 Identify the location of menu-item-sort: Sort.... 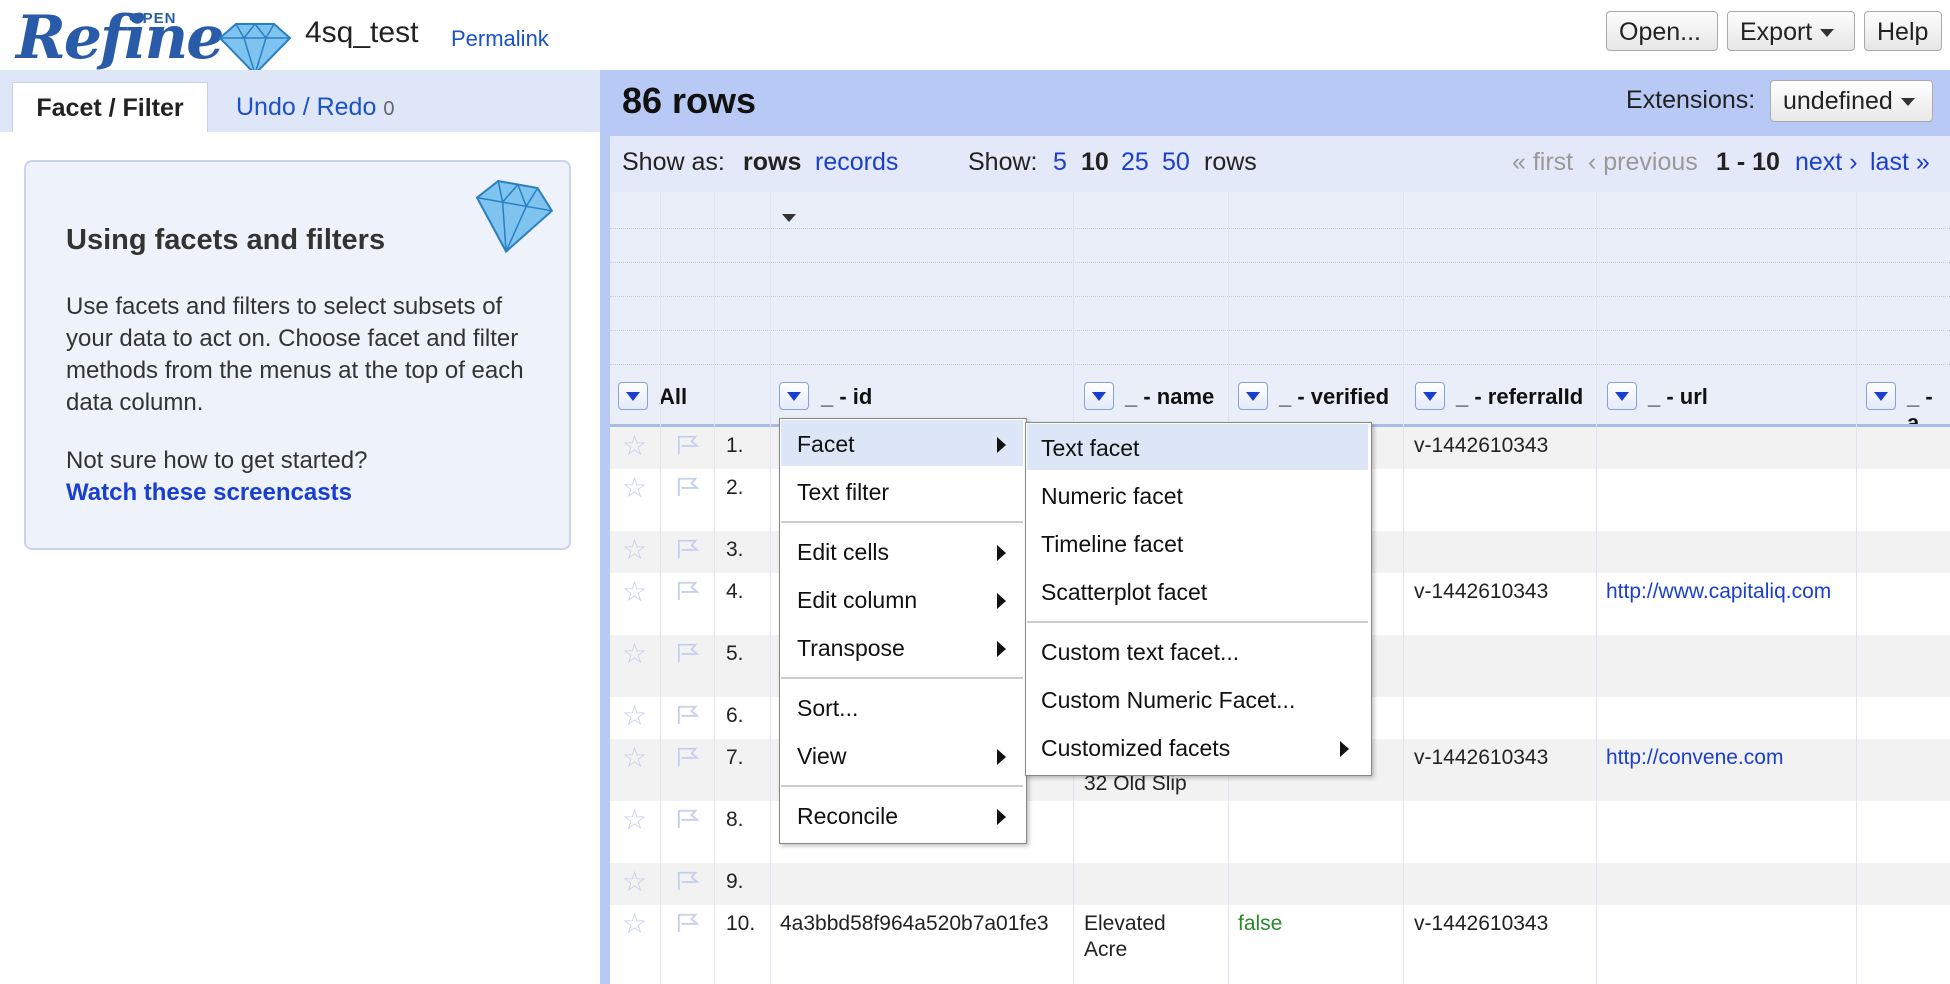
(827, 708).